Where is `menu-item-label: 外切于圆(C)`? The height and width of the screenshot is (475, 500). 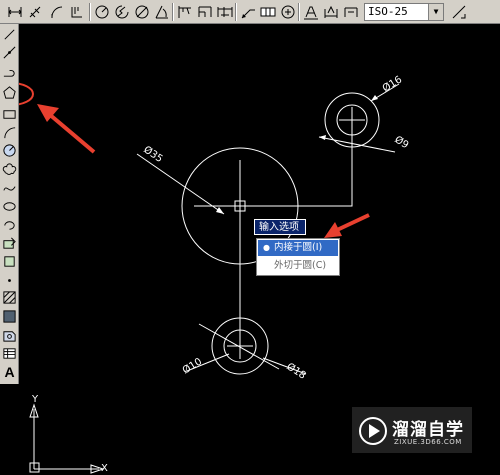
menu-item-label: 外切于圆(C) is located at coordinates (300, 265).